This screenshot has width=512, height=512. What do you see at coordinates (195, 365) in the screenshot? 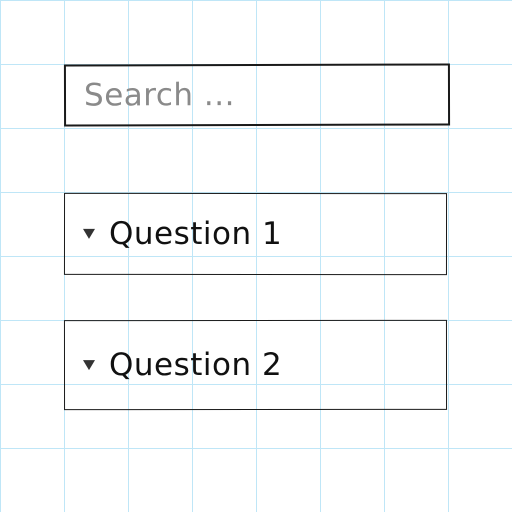
I see `question-label: Question 2` at bounding box center [195, 365].